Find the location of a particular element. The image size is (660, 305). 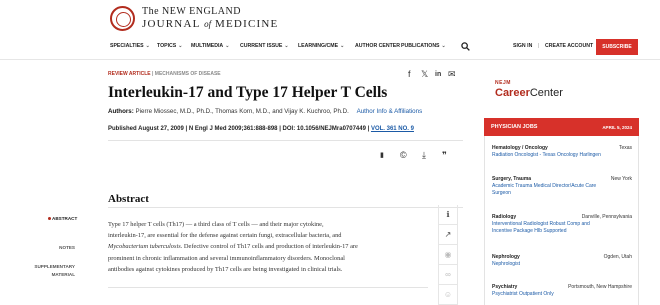

job-category: Radiology is located at coordinates (504, 217).